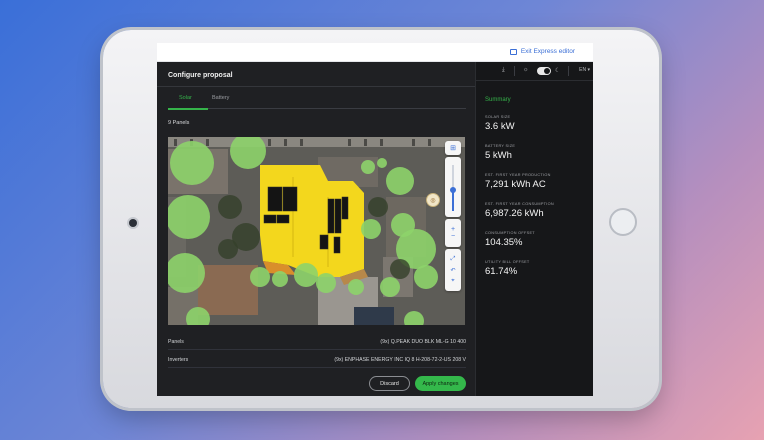 The height and width of the screenshot is (440, 764). I want to click on metric-utility-bill-offset: UTILITY BILL OFFSET 61.74%, so click(537, 268).